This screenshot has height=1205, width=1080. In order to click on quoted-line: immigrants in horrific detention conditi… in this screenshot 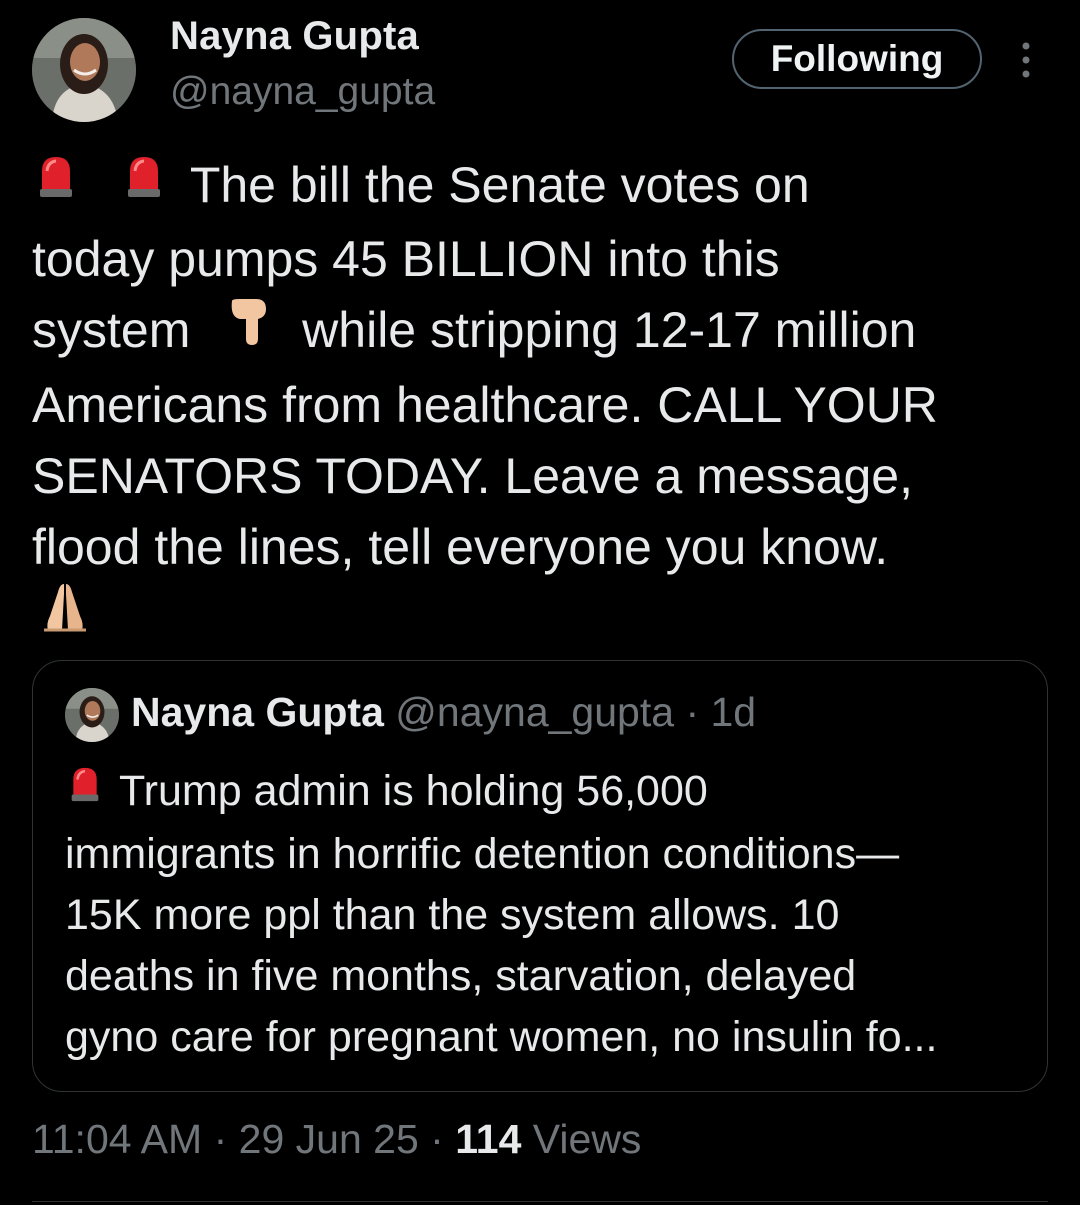, I will do `click(482, 854)`.